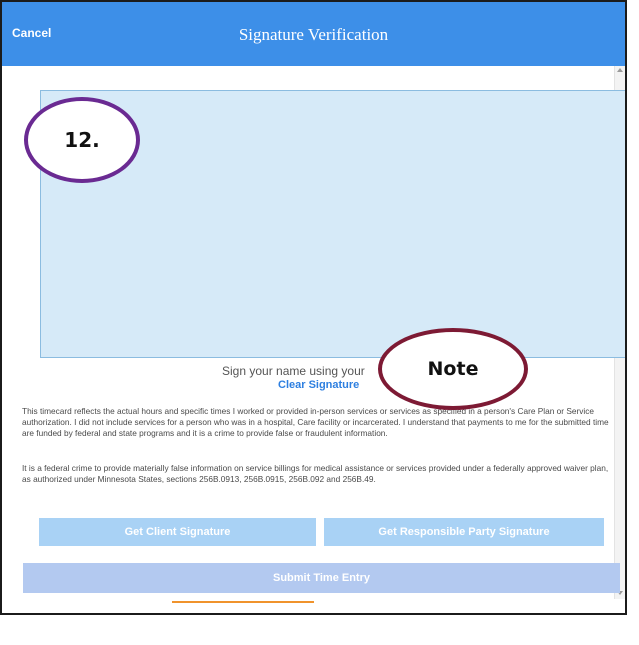 The width and height of the screenshot is (639, 645). What do you see at coordinates (293, 371) in the screenshot?
I see `signature-instruction: Sign your name using your` at bounding box center [293, 371].